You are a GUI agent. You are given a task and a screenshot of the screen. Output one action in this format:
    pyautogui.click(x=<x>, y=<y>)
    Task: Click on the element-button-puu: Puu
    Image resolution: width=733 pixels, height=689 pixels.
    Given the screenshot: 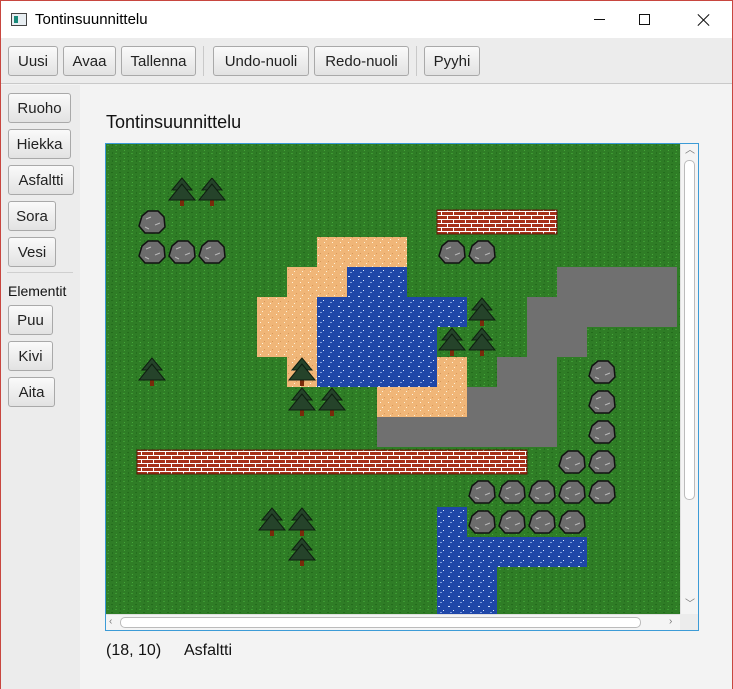 What is the action you would take?
    pyautogui.click(x=30, y=320)
    